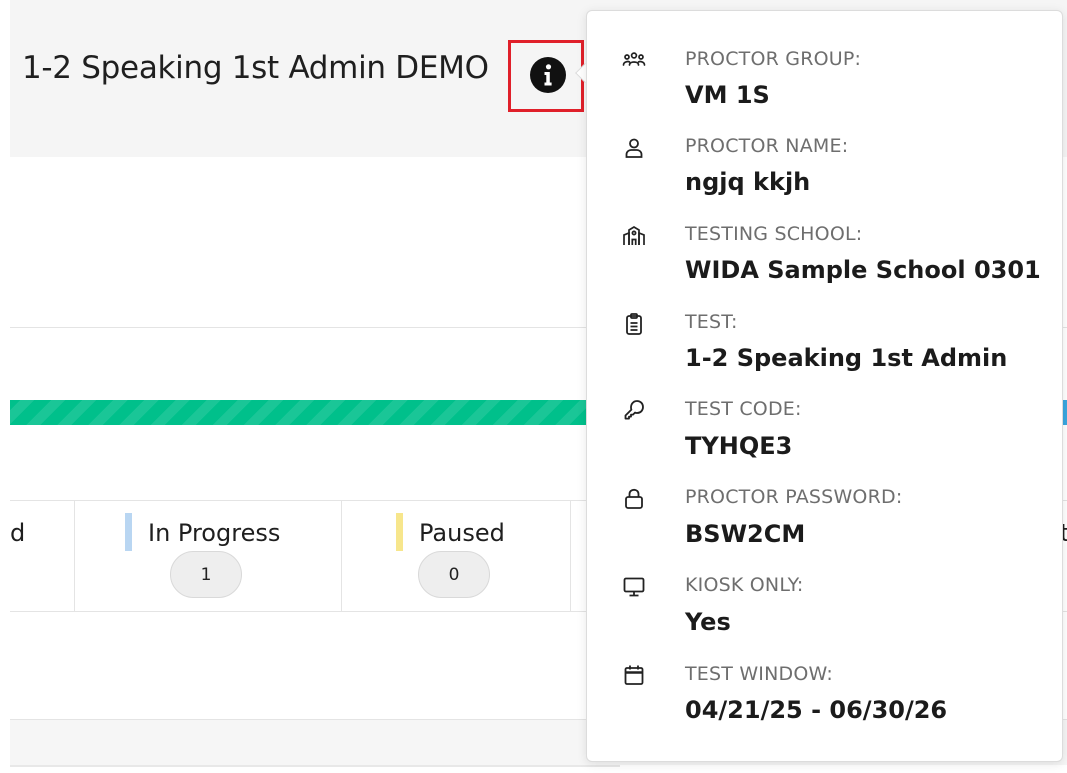 Image resolution: width=1067 pixels, height=773 pixels. I want to click on info-button, so click(548, 75).